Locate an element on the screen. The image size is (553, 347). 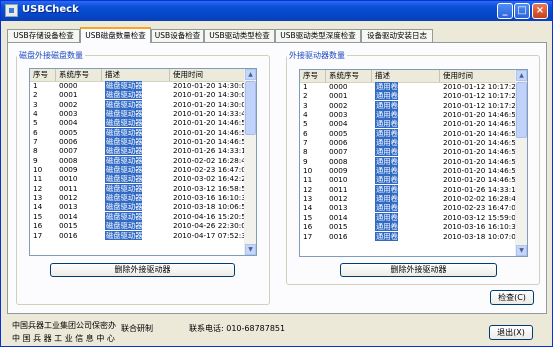
table-row: 9 0008 磁盘驱动器 2010-02-02 16:28:41 is located at coordinates (138, 160).